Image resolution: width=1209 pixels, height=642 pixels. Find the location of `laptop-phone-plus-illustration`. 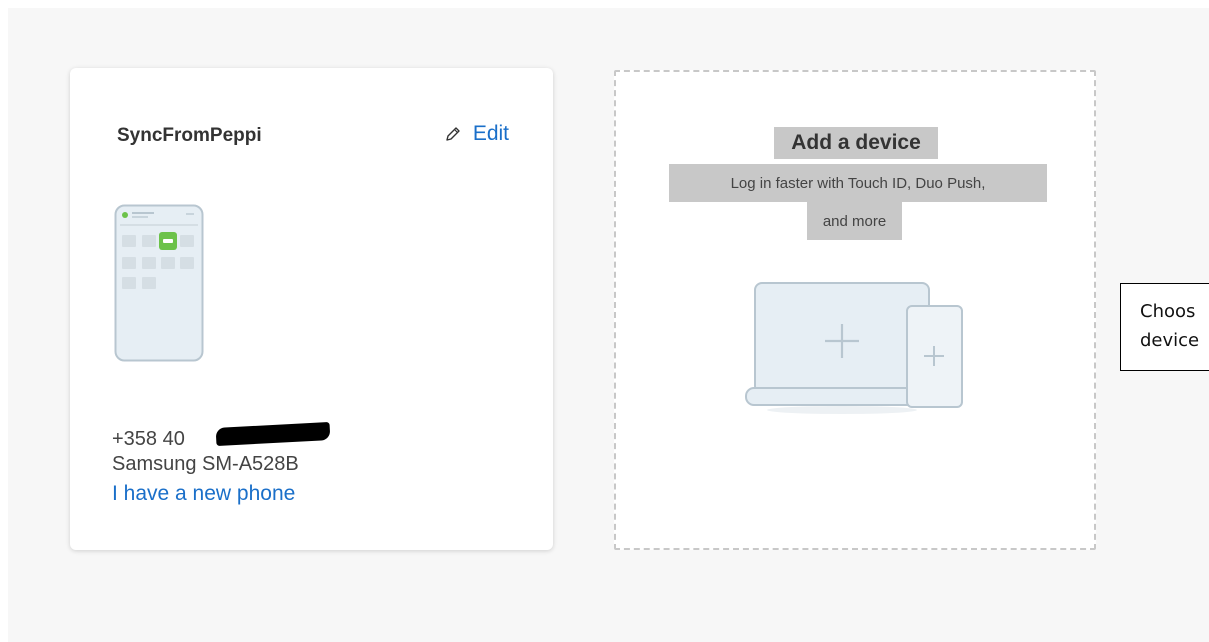

laptop-phone-plus-illustration is located at coordinates (854, 352).